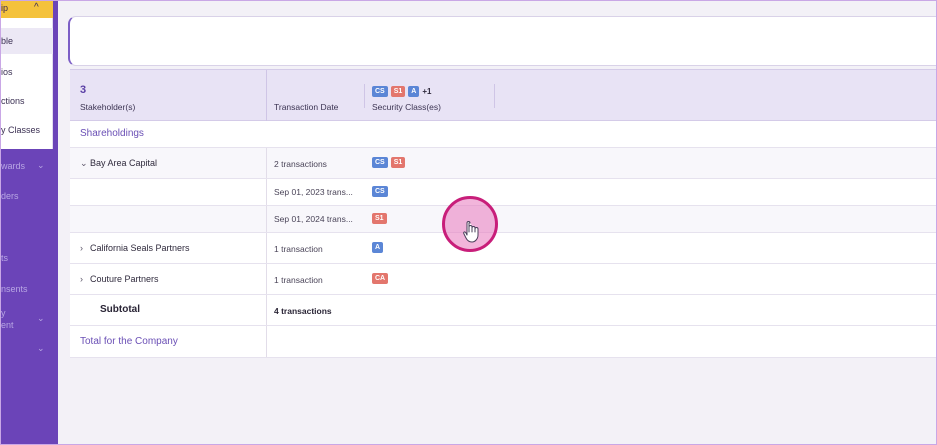  I want to click on sidebar-item-reports: ts, so click(4, 258).